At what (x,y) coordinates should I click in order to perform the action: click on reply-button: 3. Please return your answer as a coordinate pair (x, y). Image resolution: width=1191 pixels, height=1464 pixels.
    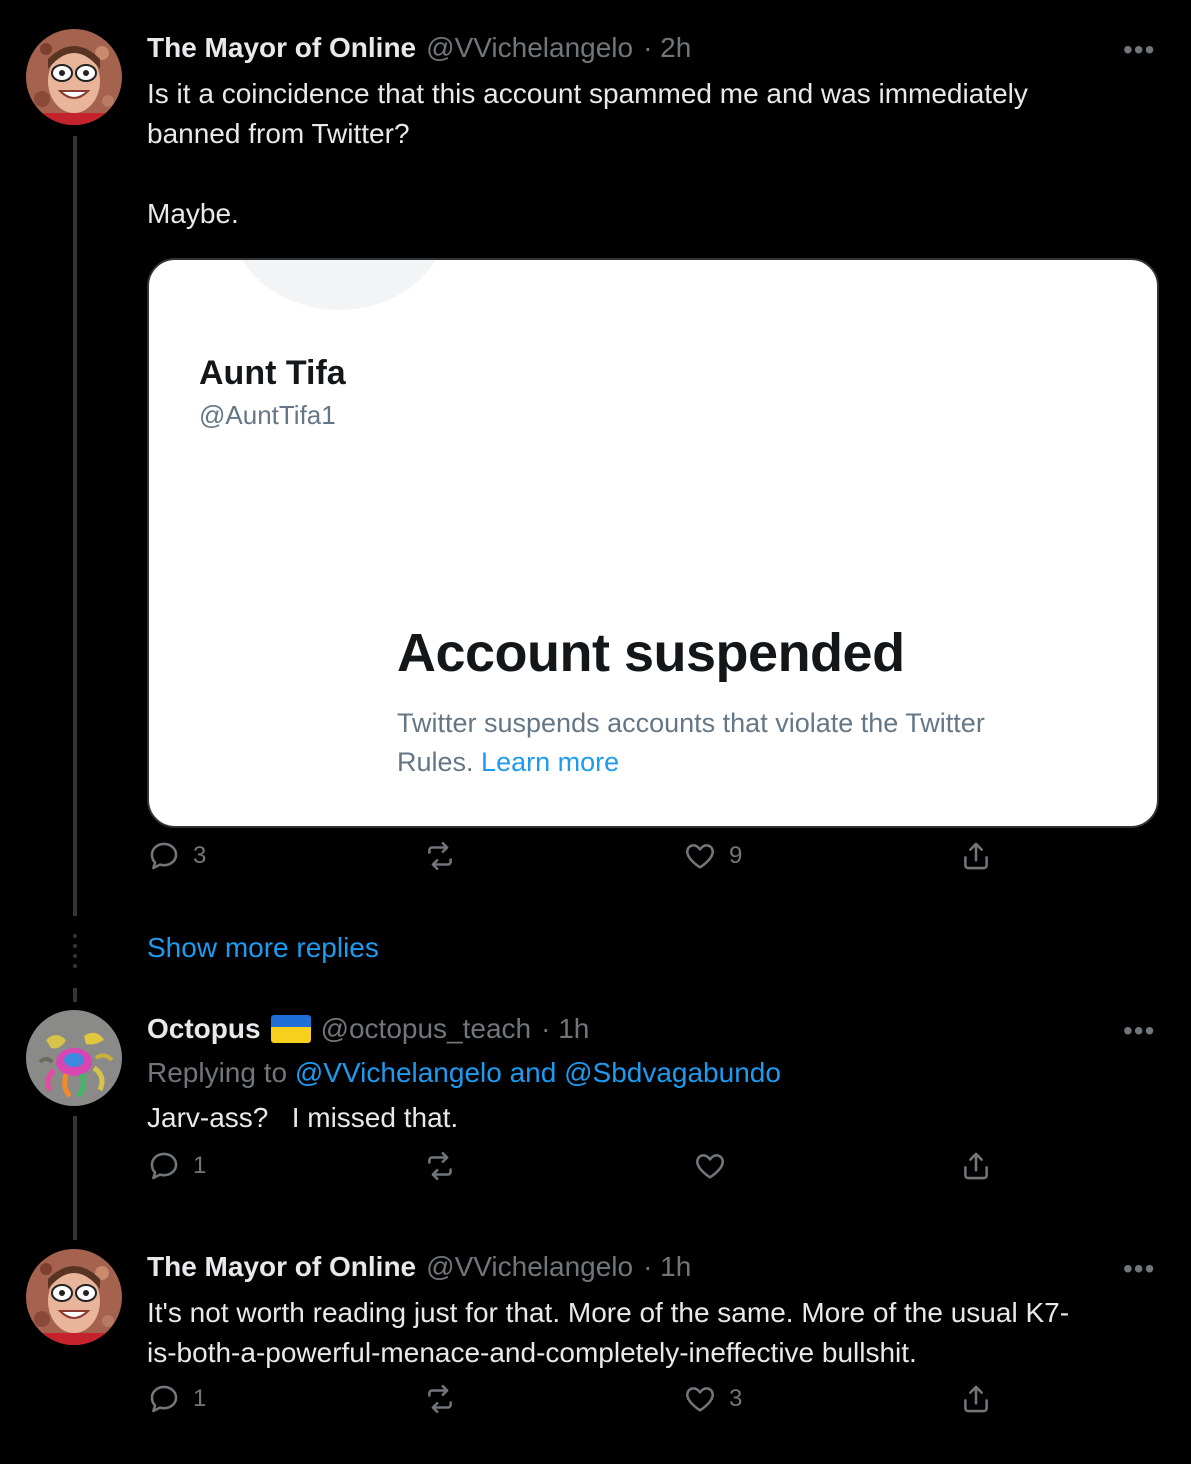
    Looking at the image, I should click on (176, 856).